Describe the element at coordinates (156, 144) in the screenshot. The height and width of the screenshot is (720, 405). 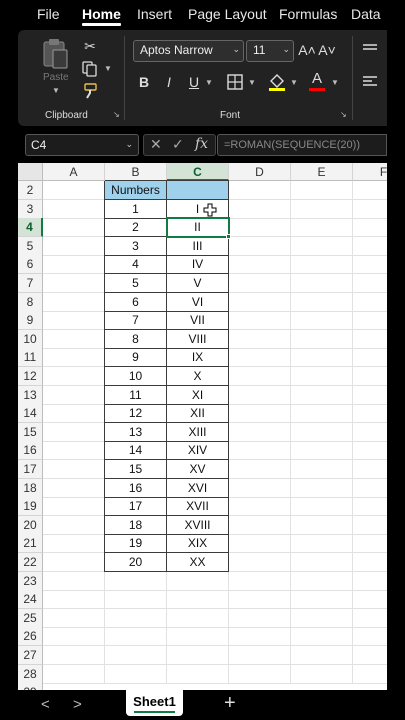
I see `cancel-icon: ✕` at that location.